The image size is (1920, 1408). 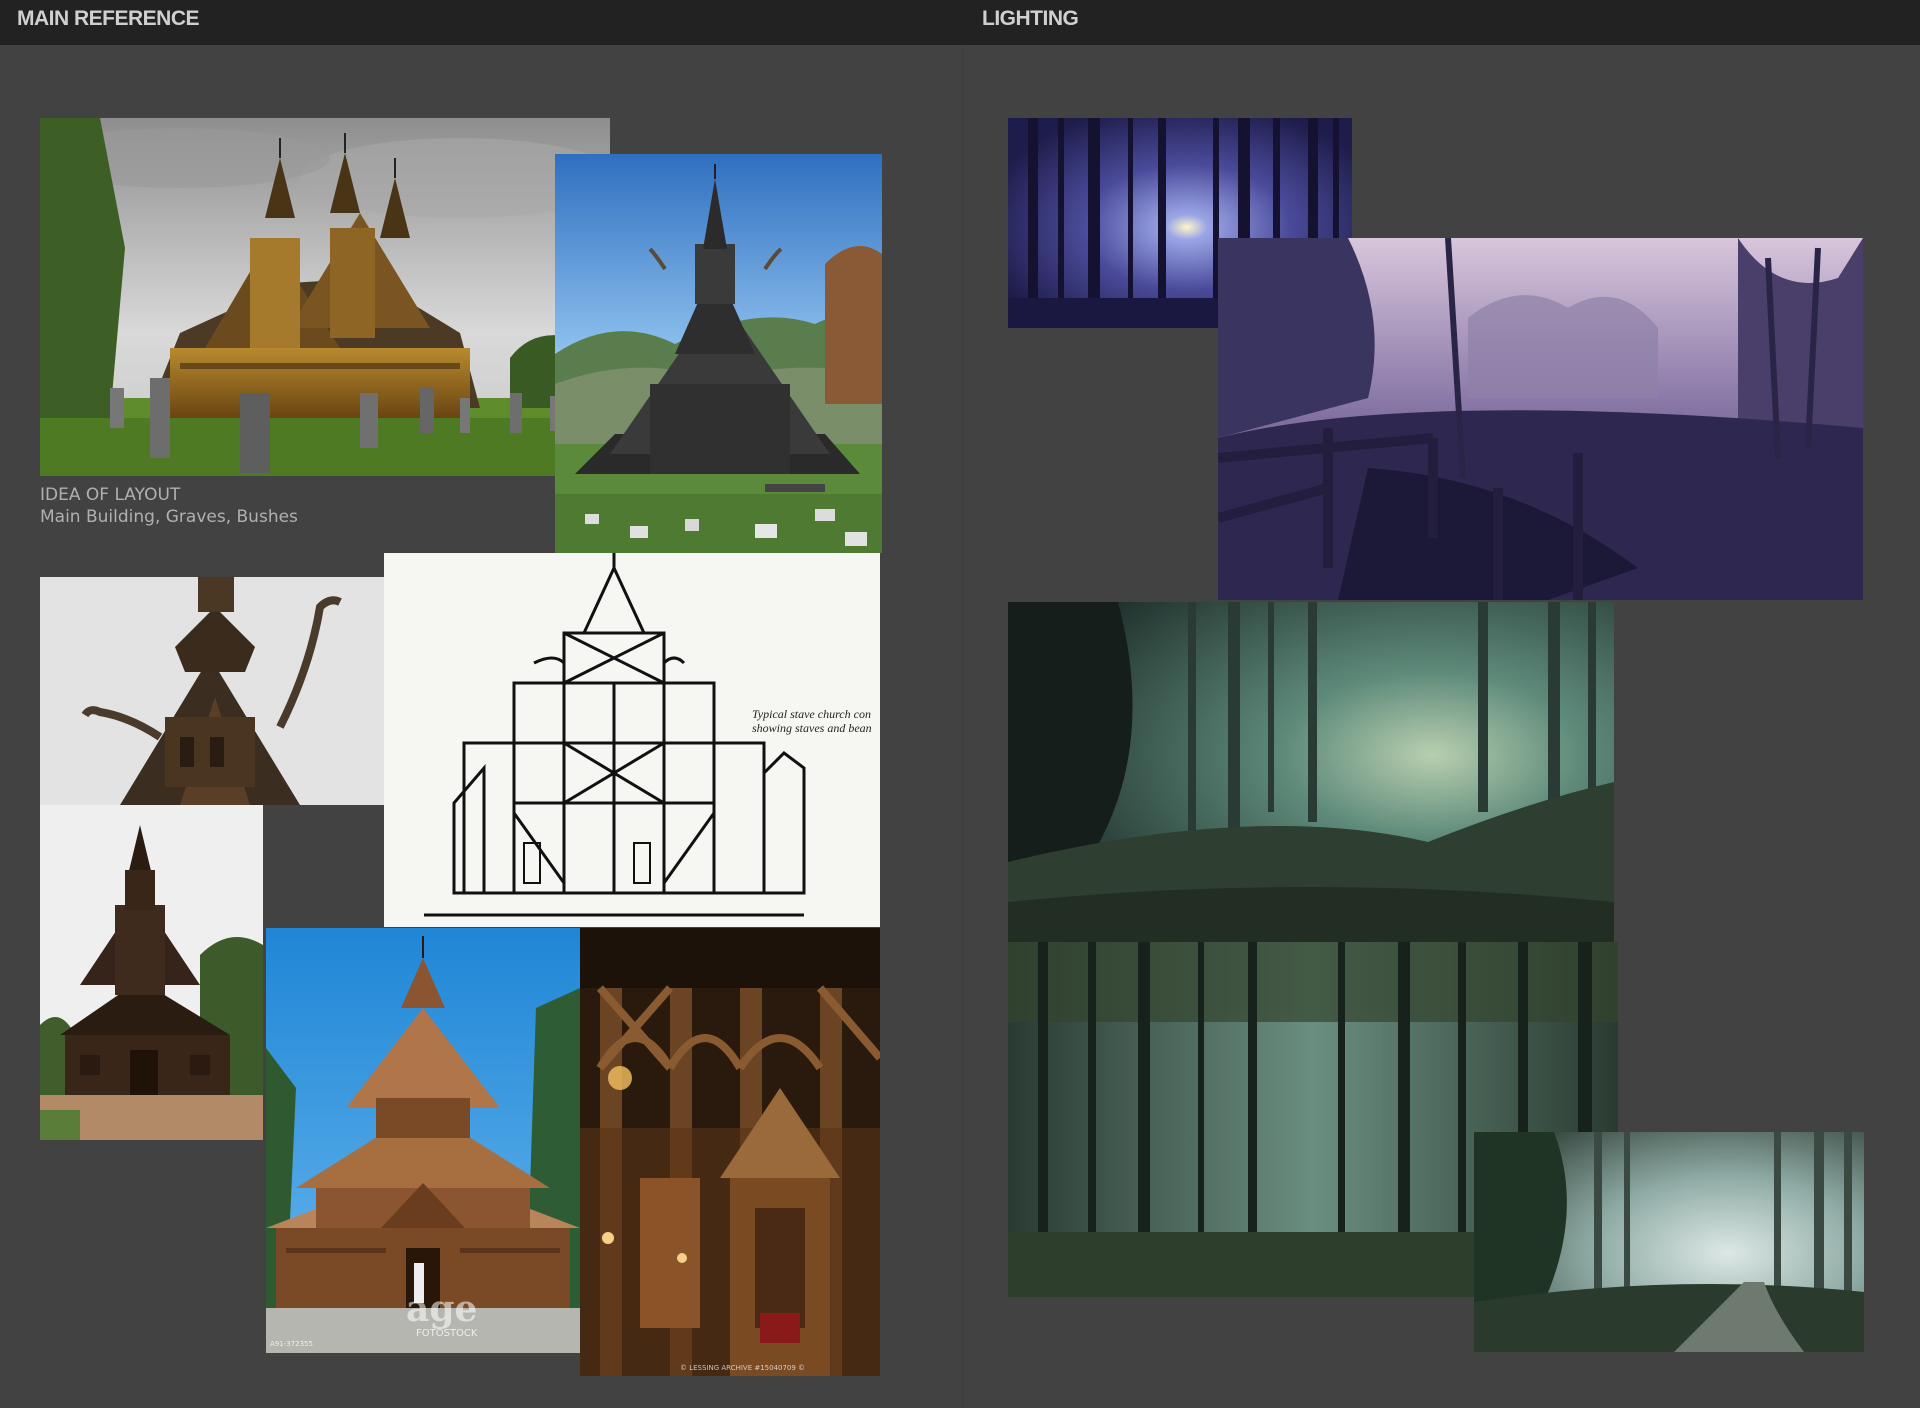 What do you see at coordinates (1669, 1242) in the screenshot?
I see `foggy-forest-path-photo` at bounding box center [1669, 1242].